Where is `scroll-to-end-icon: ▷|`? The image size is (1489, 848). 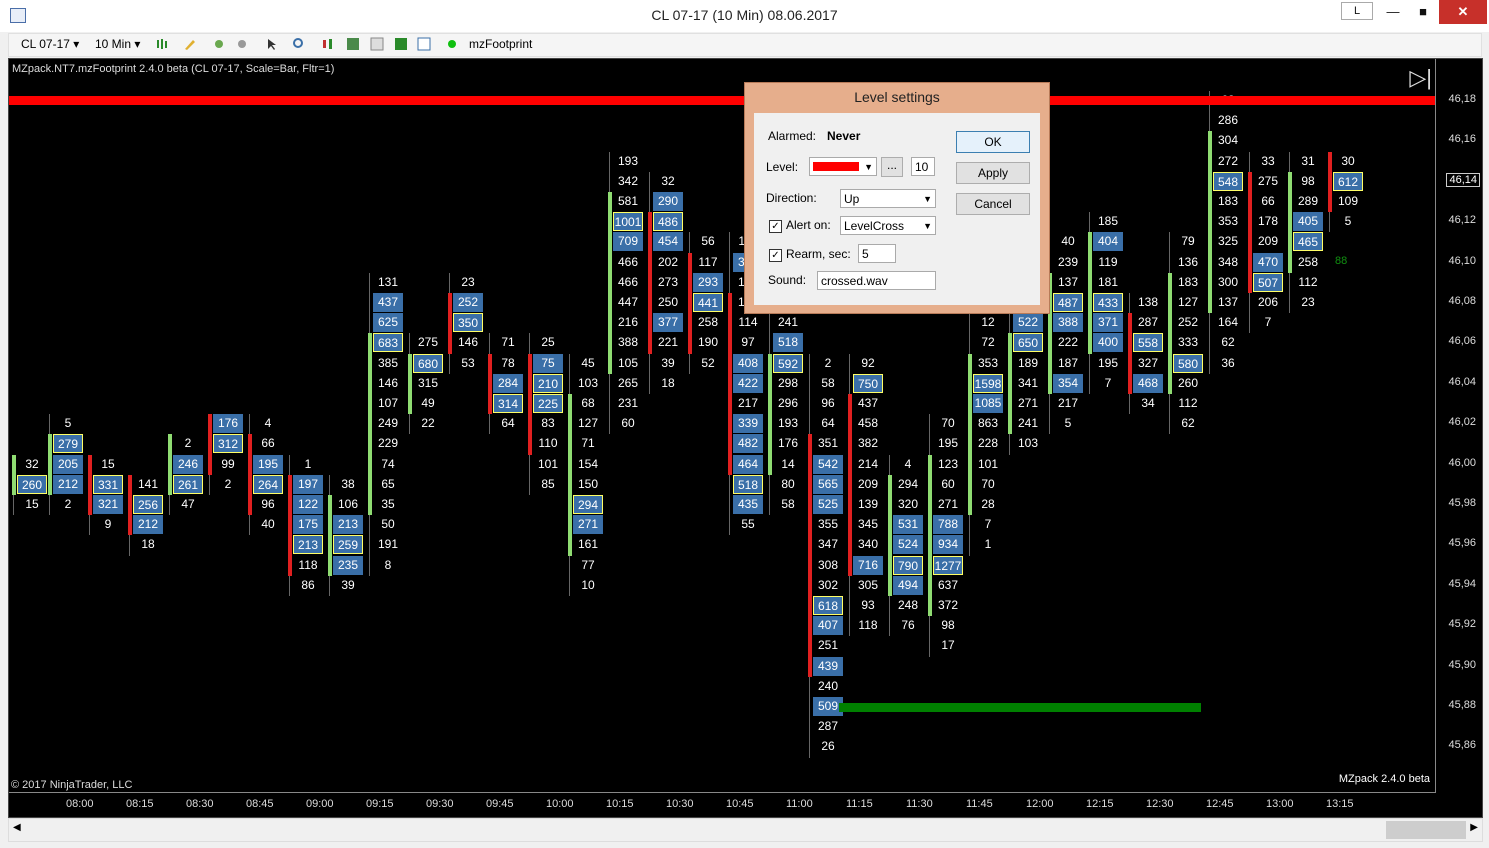
scroll-to-end-icon: ▷| is located at coordinates (1420, 78).